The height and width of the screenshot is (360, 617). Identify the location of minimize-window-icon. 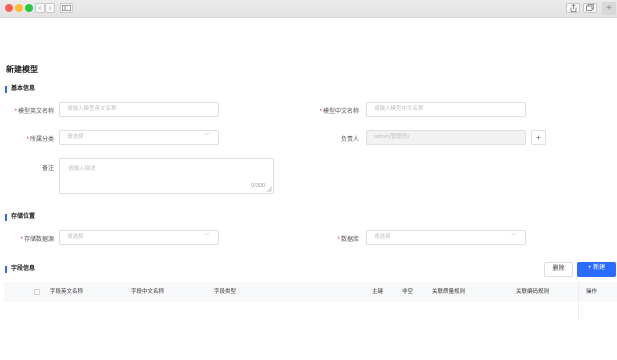
(19, 8).